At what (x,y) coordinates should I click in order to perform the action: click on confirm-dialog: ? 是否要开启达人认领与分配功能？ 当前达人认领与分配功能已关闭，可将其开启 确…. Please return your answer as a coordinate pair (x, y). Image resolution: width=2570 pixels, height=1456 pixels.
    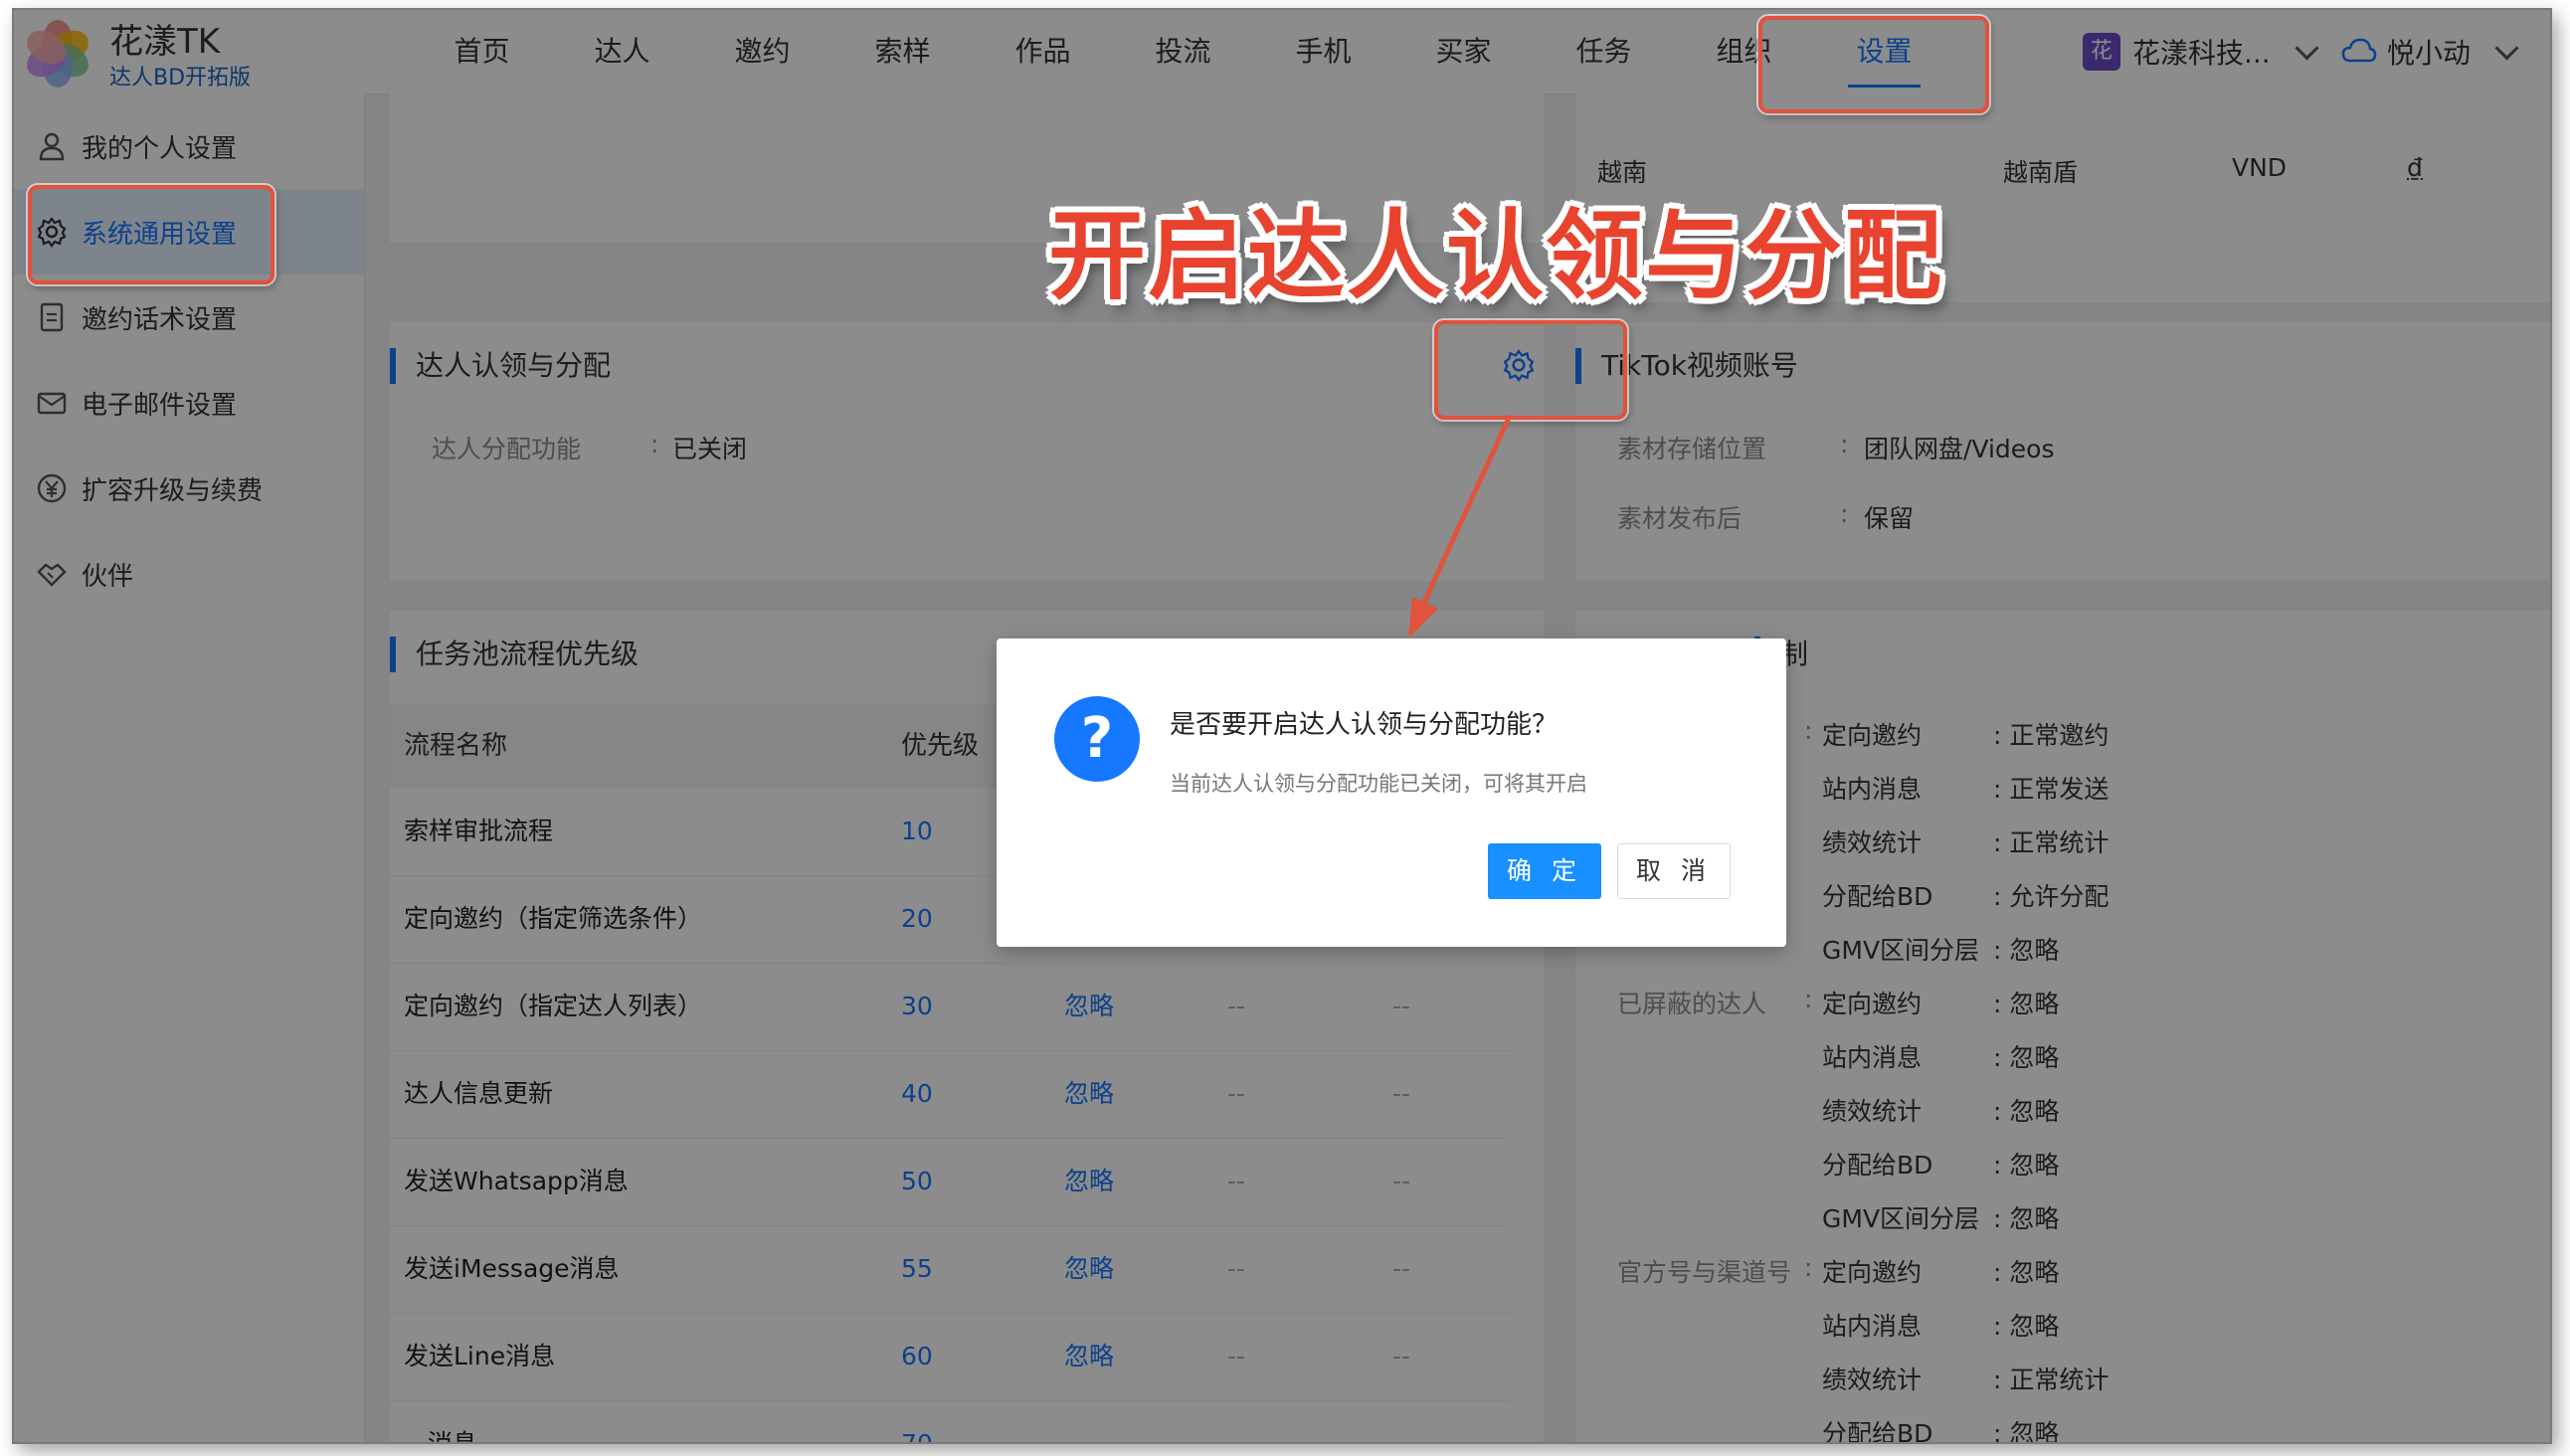
    Looking at the image, I should click on (1391, 792).